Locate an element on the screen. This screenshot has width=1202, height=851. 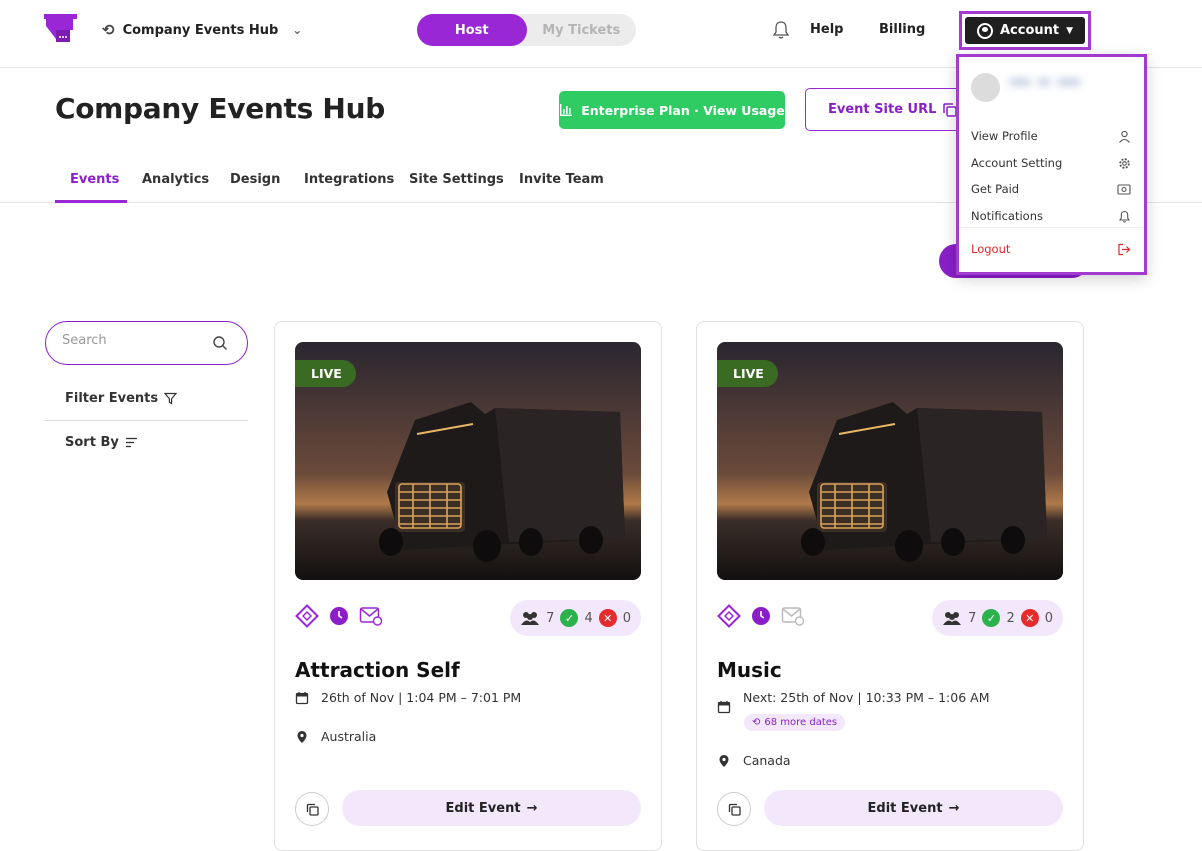
tab-analytics: Analytics is located at coordinates (175, 179).